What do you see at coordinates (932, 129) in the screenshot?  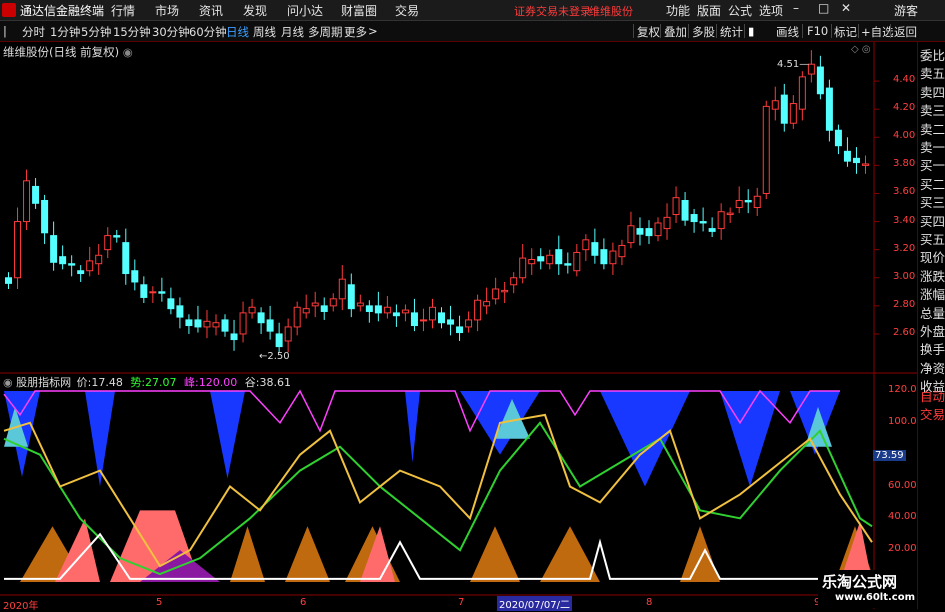 I see `quote-field-label: 卖二` at bounding box center [932, 129].